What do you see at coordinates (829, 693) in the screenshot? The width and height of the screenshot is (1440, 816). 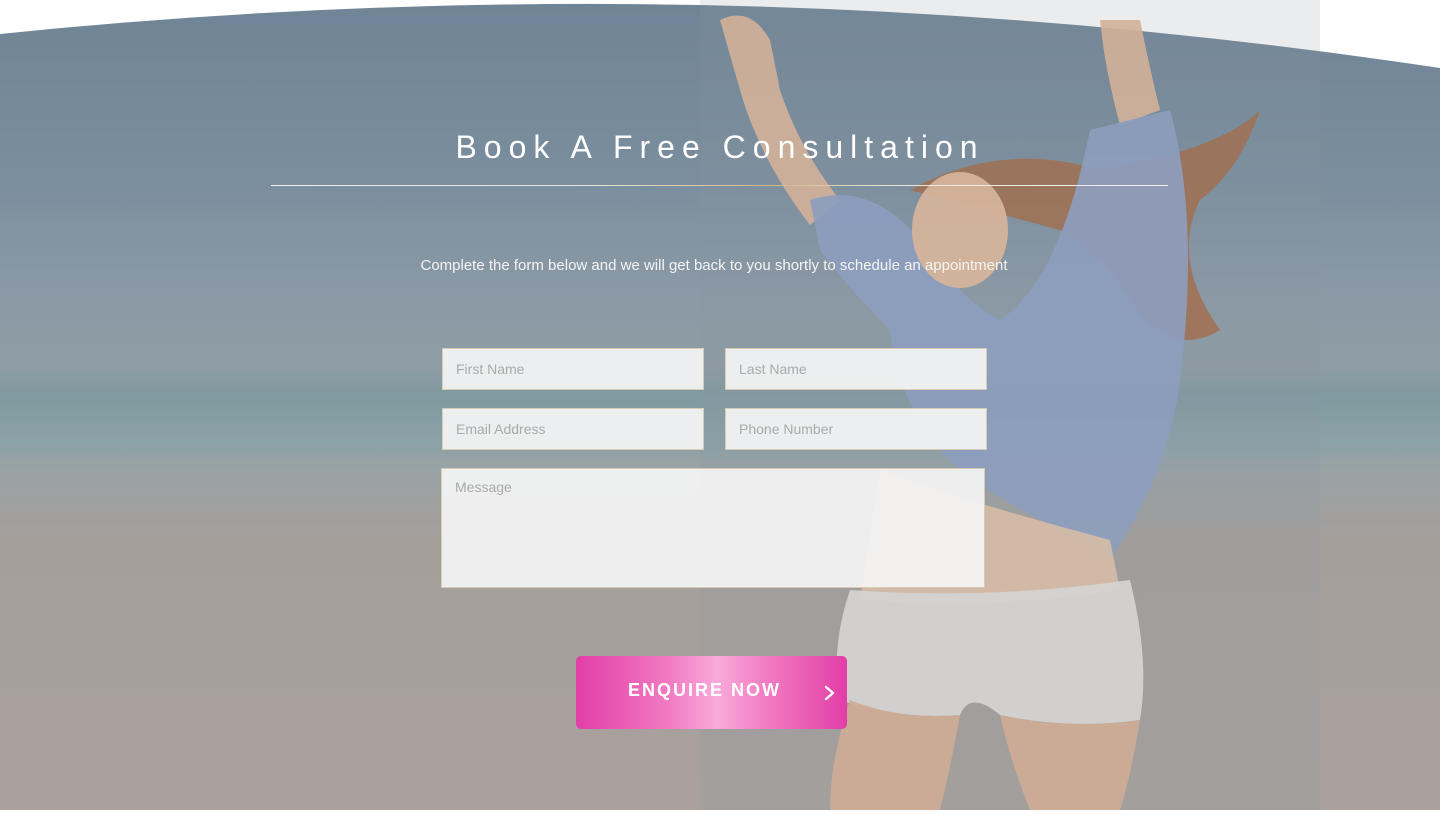 I see `chevron-right-icon` at bounding box center [829, 693].